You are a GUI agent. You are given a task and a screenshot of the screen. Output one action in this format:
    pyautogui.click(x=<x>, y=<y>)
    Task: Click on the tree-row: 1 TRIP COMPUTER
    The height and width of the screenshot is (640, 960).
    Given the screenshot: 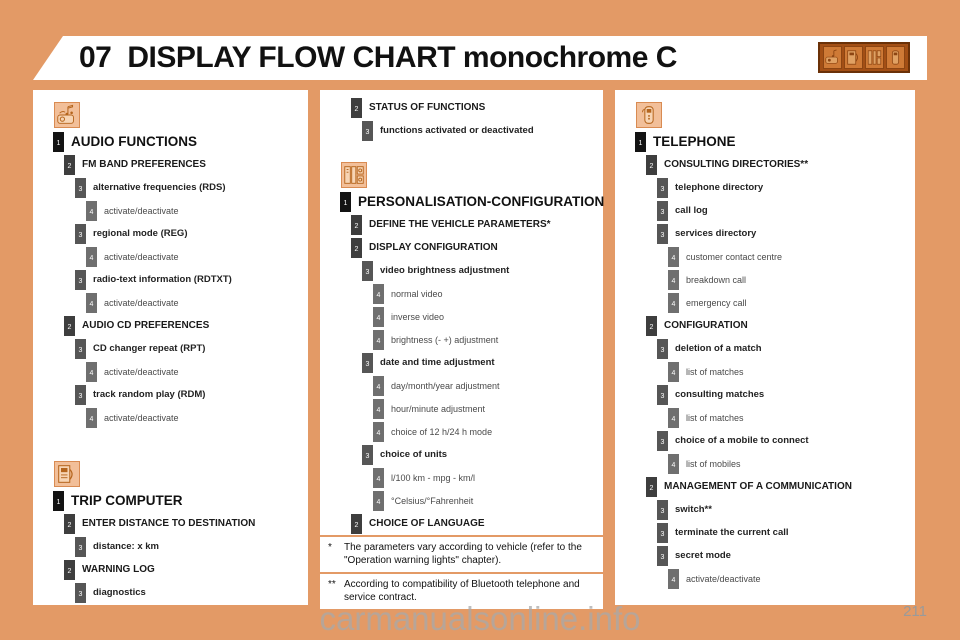 What is the action you would take?
    pyautogui.click(x=180, y=500)
    